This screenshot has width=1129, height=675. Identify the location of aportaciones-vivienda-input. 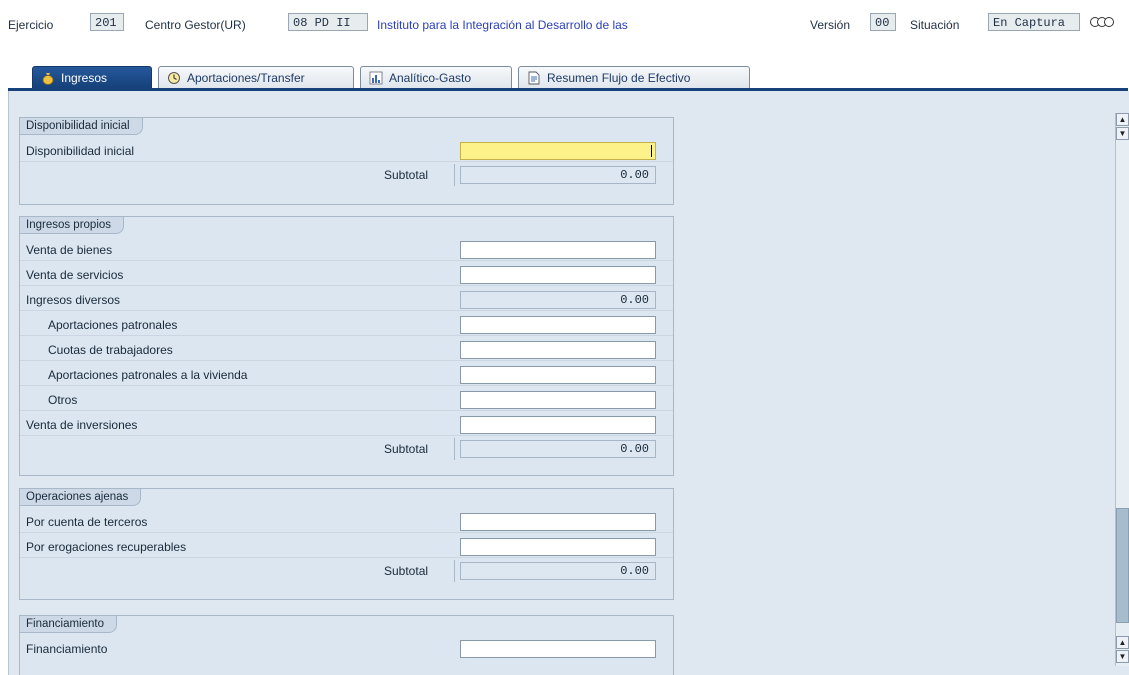
(558, 375).